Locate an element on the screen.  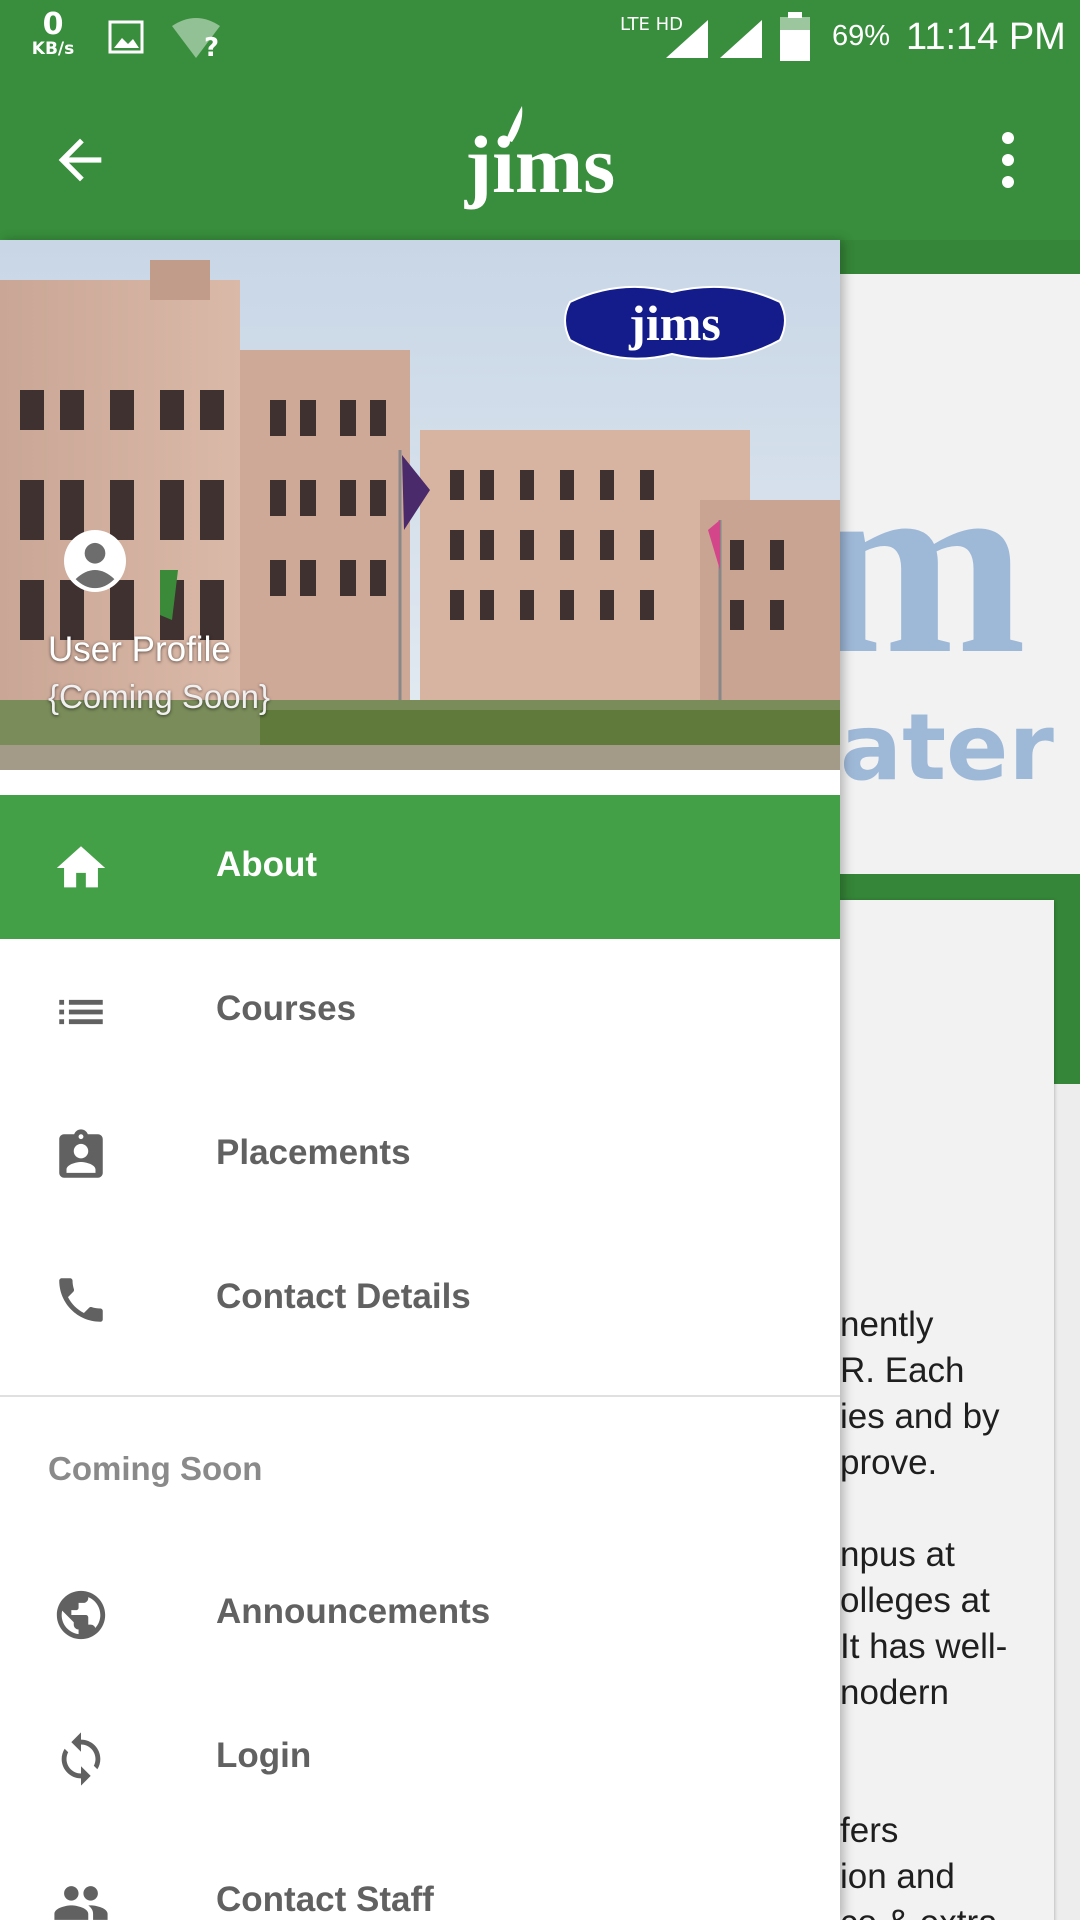
drawer-item-label: Contact Details is located at coordinates (343, 1296).